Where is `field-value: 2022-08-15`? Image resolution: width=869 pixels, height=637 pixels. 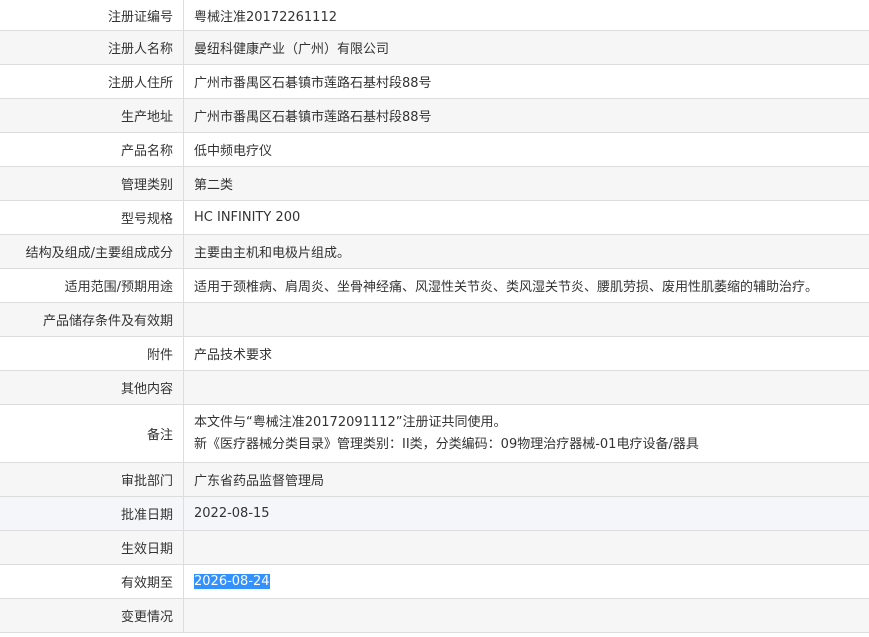 field-value: 2022-08-15 is located at coordinates (526, 513).